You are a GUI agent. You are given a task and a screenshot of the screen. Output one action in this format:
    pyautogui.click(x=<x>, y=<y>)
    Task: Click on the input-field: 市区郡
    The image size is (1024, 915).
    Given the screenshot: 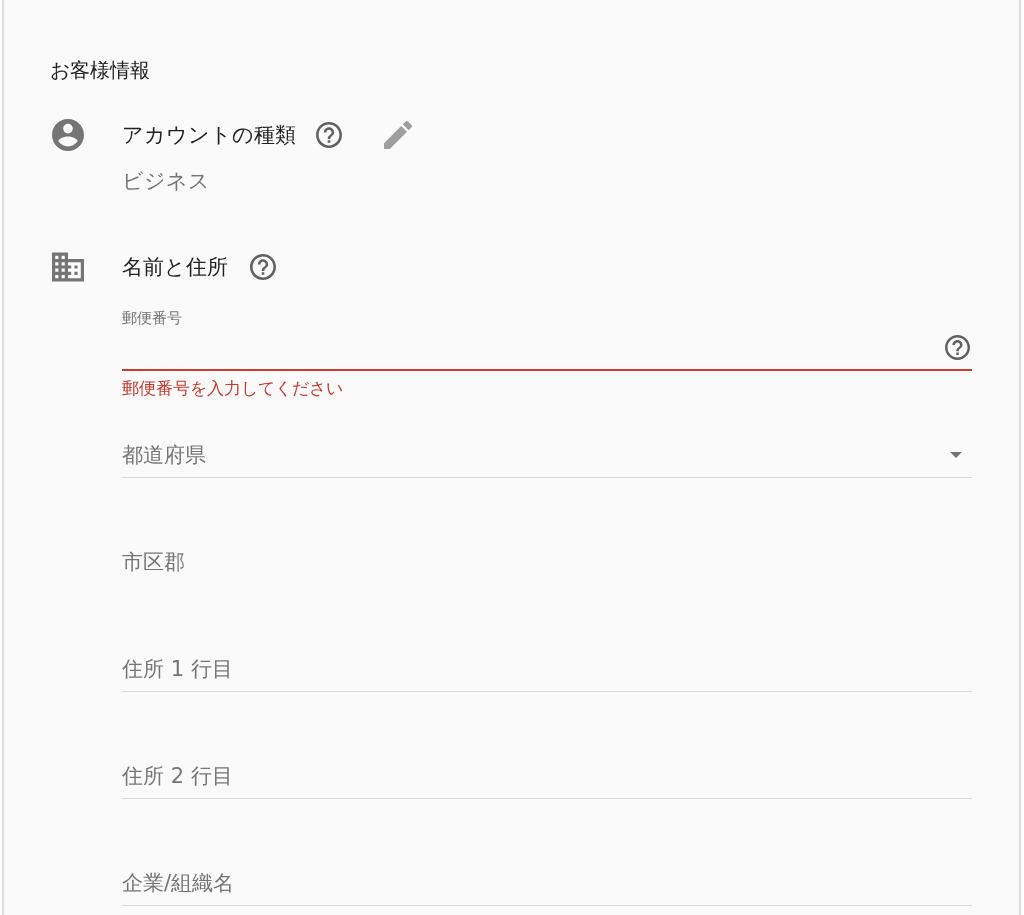 What is the action you would take?
    pyautogui.click(x=547, y=562)
    